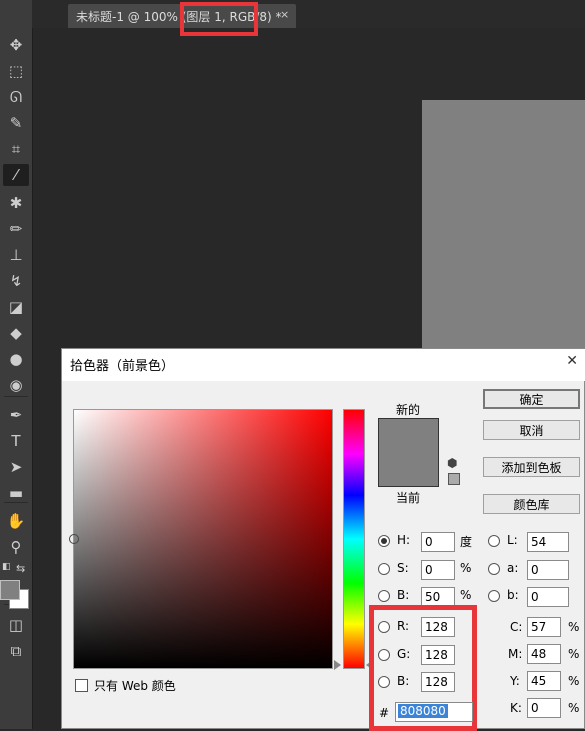  I want to click on y-unit: %, so click(574, 681).